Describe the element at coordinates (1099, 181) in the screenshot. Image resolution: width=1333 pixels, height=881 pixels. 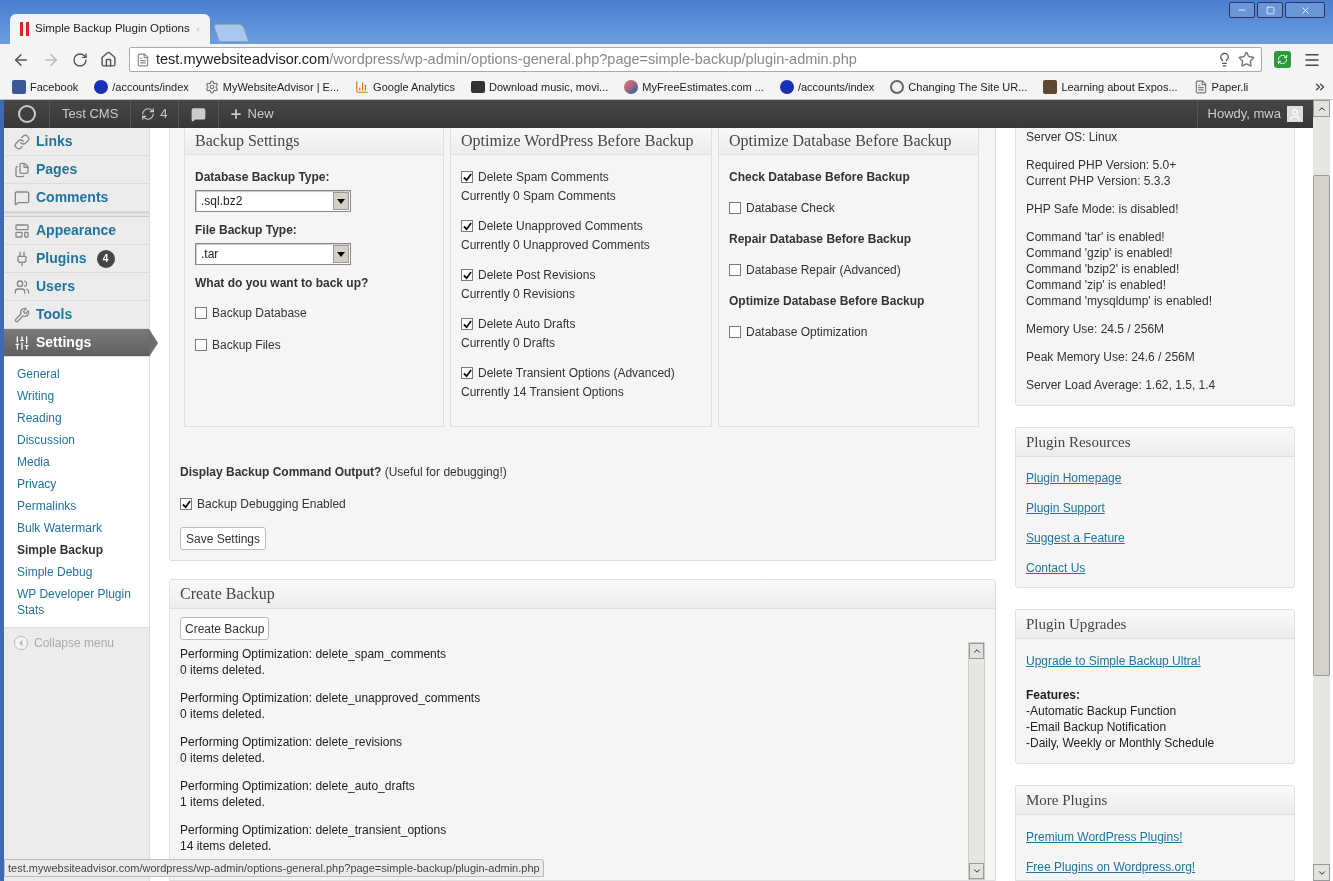
I see `info-line: Current PHP Version: 5.3.3` at that location.